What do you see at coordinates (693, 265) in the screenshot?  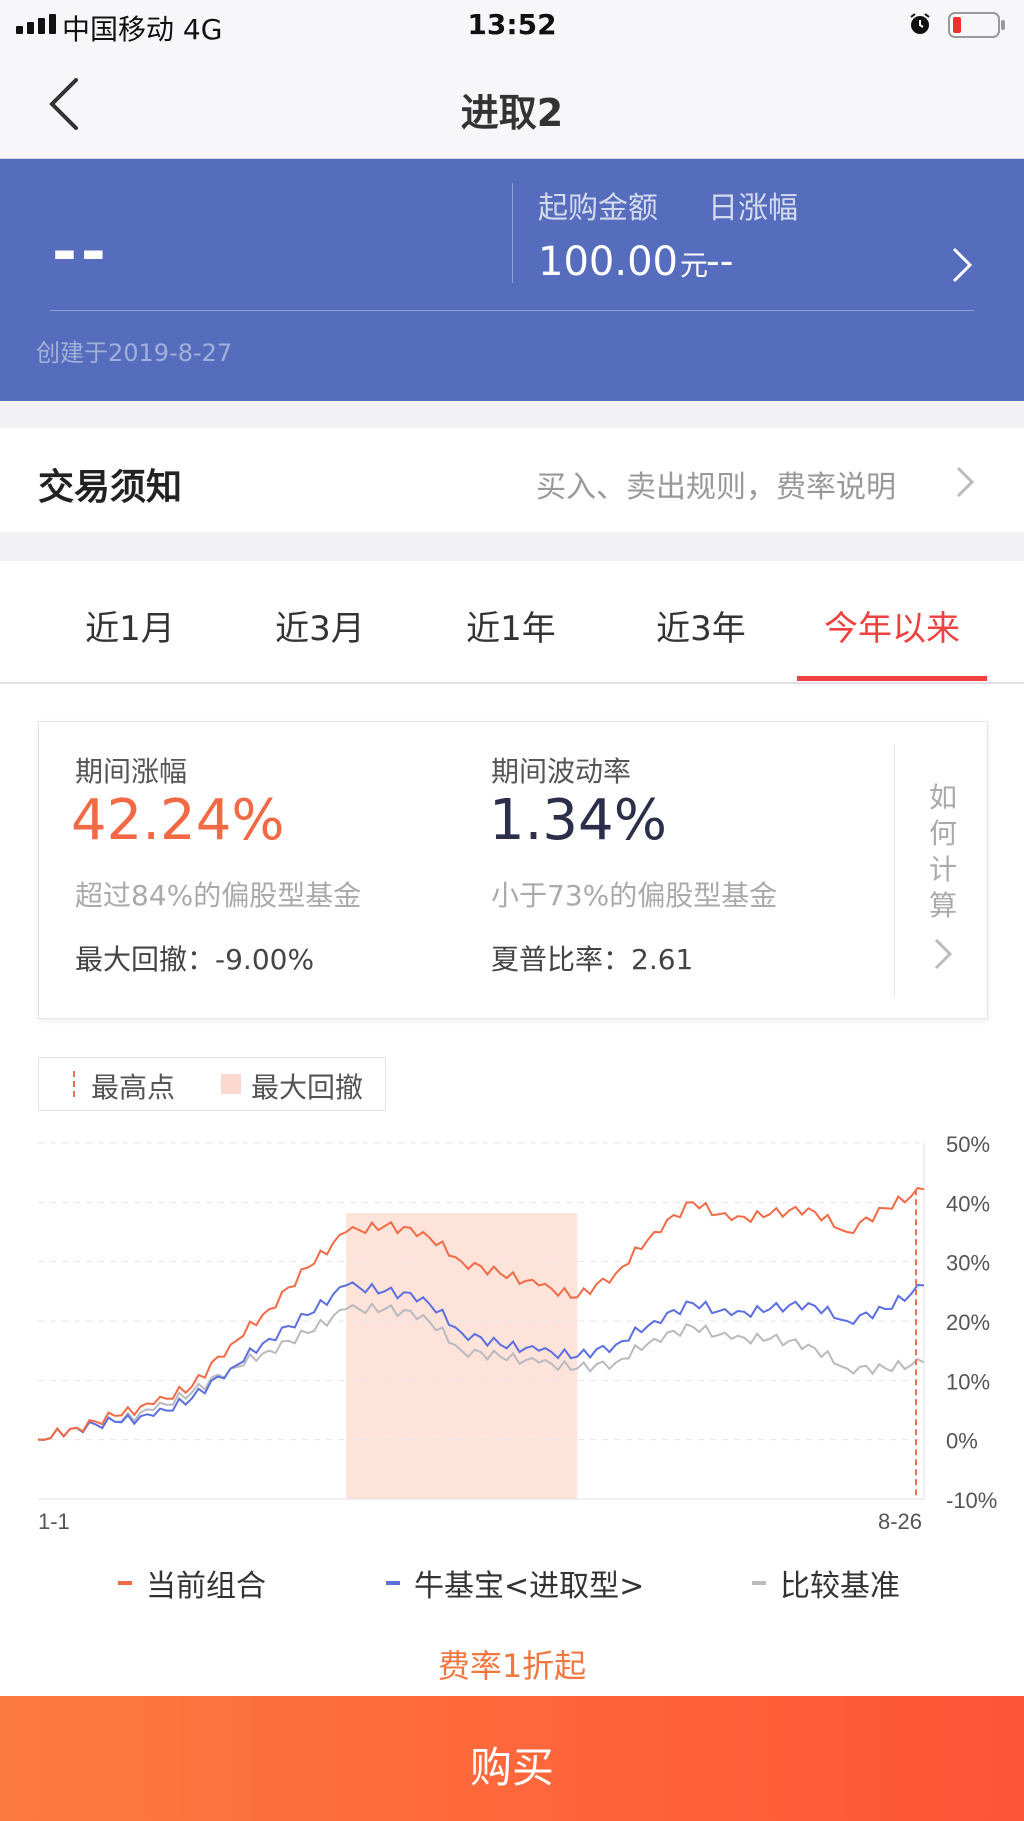 I see `amount-unit: 元` at bounding box center [693, 265].